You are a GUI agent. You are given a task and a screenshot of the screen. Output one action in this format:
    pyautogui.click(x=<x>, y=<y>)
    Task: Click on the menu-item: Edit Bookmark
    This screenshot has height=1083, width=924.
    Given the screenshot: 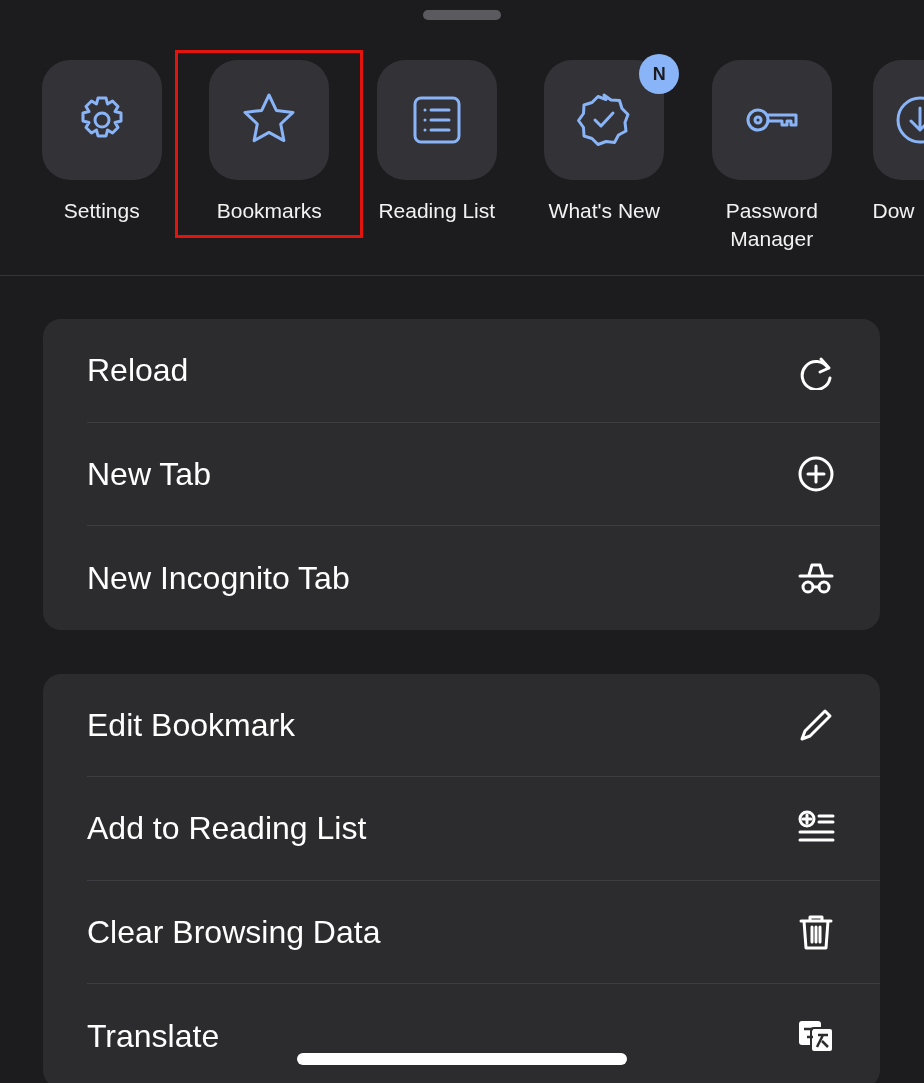 What is the action you would take?
    pyautogui.click(x=483, y=725)
    